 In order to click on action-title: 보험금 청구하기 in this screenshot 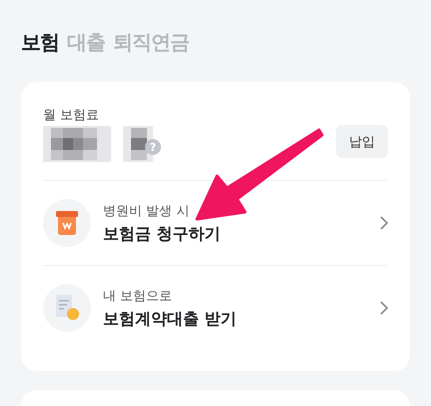, I will do `click(162, 234)`.